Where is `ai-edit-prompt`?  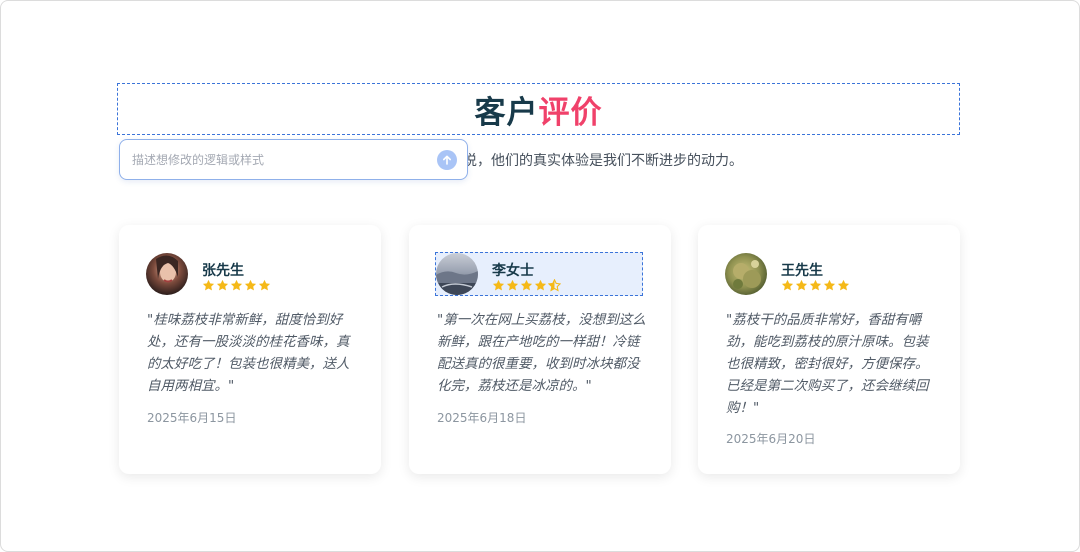 ai-edit-prompt is located at coordinates (293, 159).